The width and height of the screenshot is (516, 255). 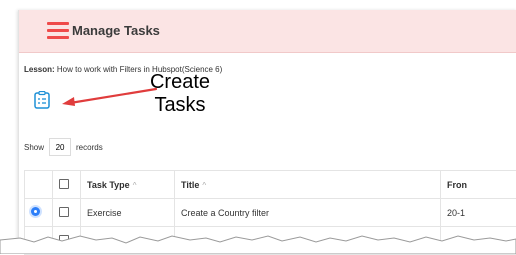 I want to click on cell-task-type: Exercise, so click(x=128, y=213).